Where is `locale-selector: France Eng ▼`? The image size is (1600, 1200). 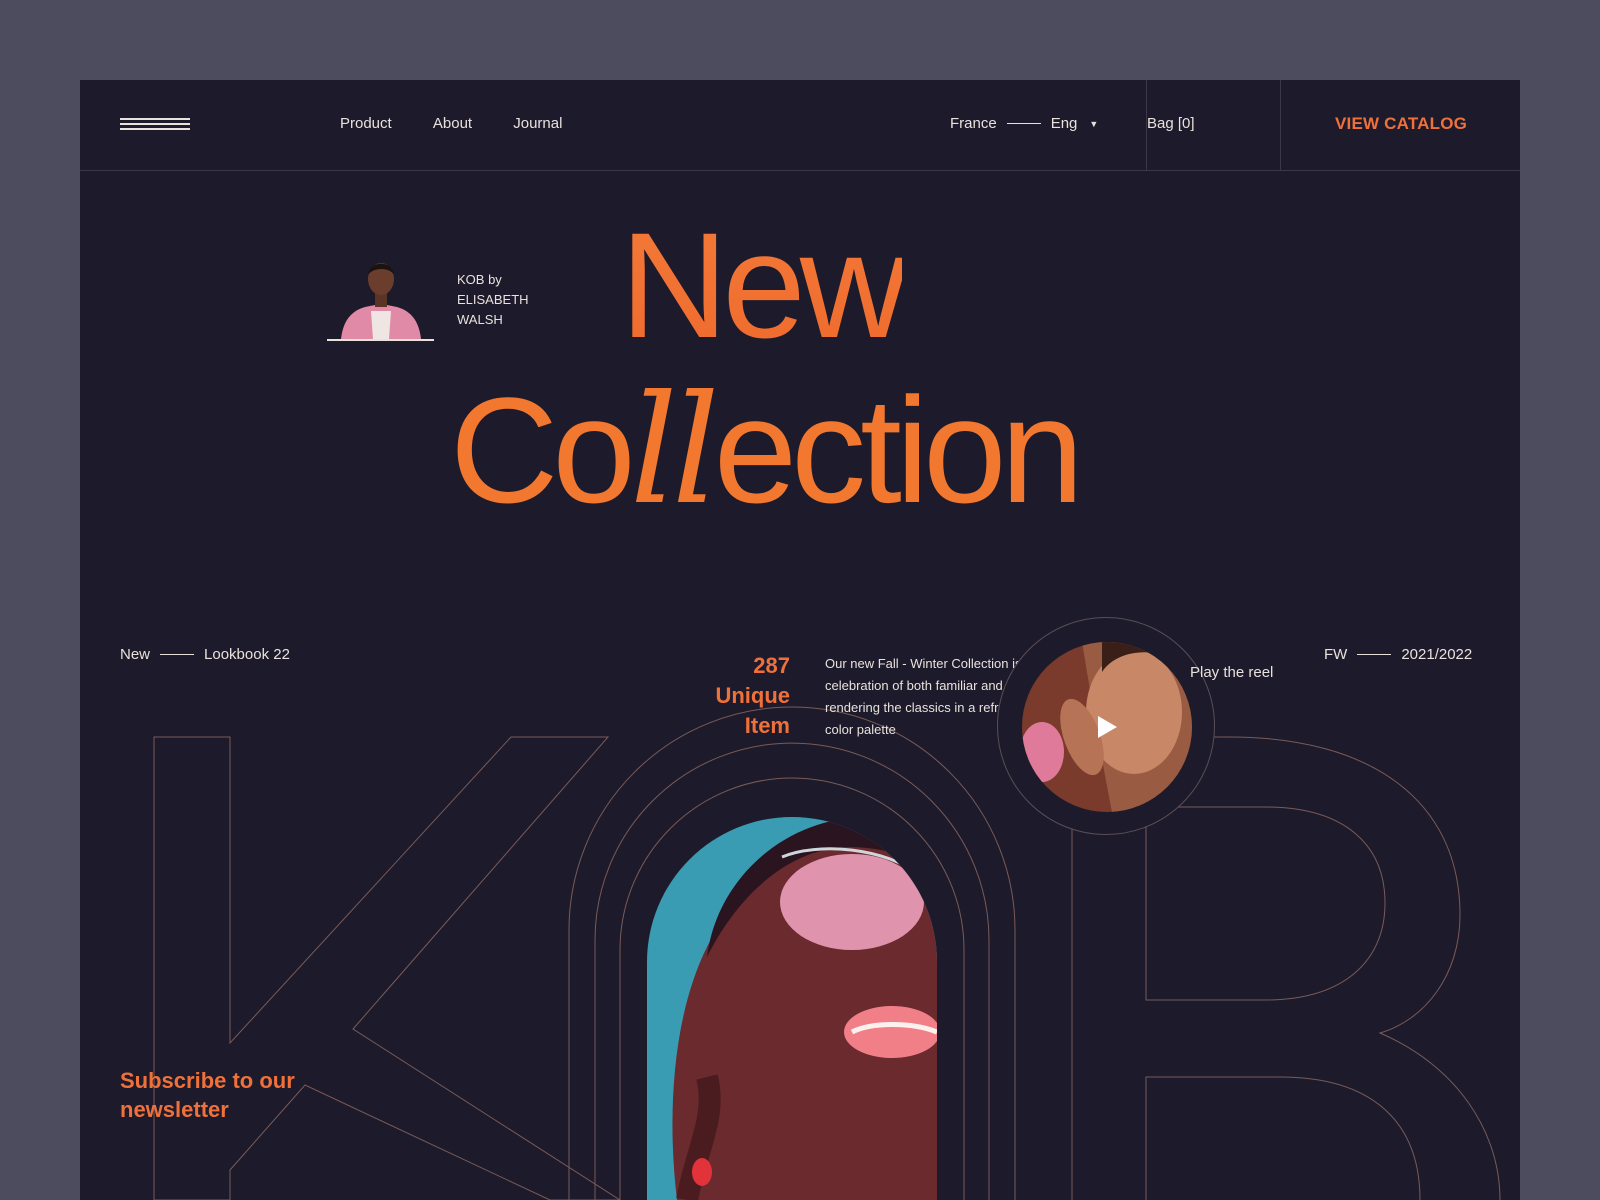
locale-selector: France Eng ▼ is located at coordinates (1024, 123).